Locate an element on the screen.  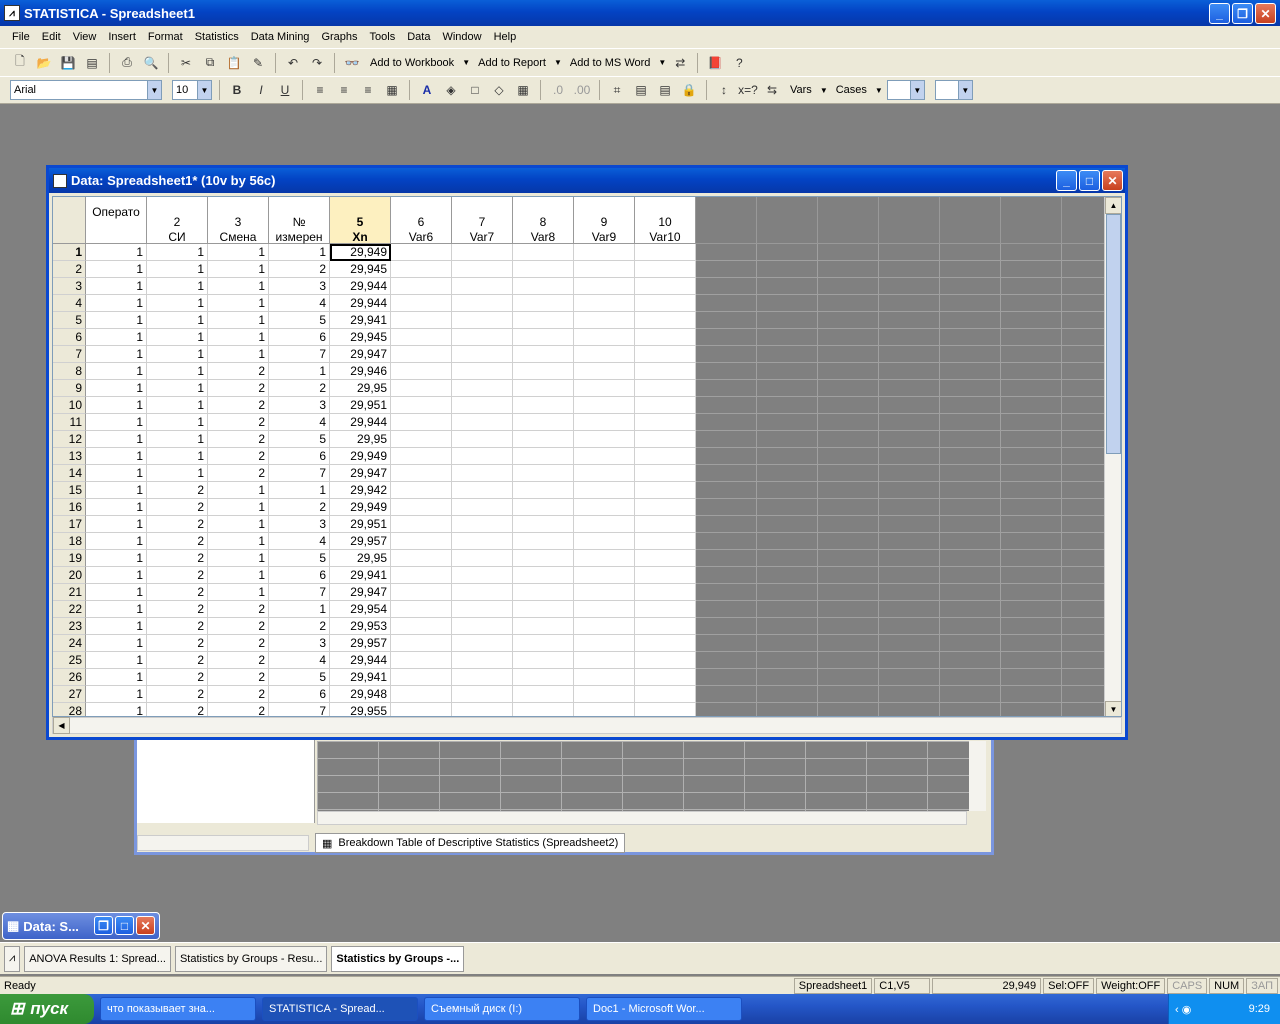
font-select: Arial ▼ is located at coordinates (86, 90).